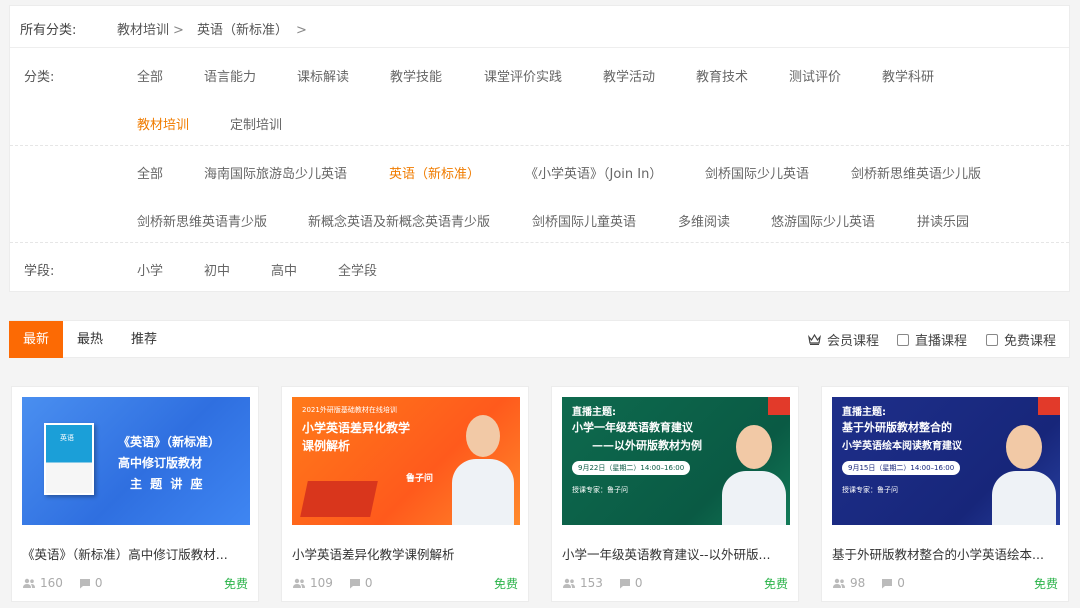 This screenshot has height=608, width=1080. What do you see at coordinates (357, 269) in the screenshot?
I see `stage-all: 全学段` at bounding box center [357, 269].